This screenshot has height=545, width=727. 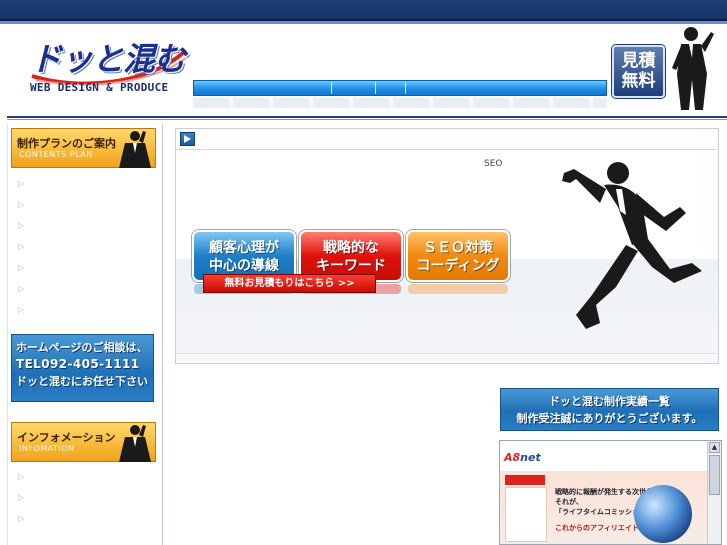 I want to click on plan-list: ▷ ▷ ▷ ▷ ▷ ▷ ▷, so click(x=22, y=246).